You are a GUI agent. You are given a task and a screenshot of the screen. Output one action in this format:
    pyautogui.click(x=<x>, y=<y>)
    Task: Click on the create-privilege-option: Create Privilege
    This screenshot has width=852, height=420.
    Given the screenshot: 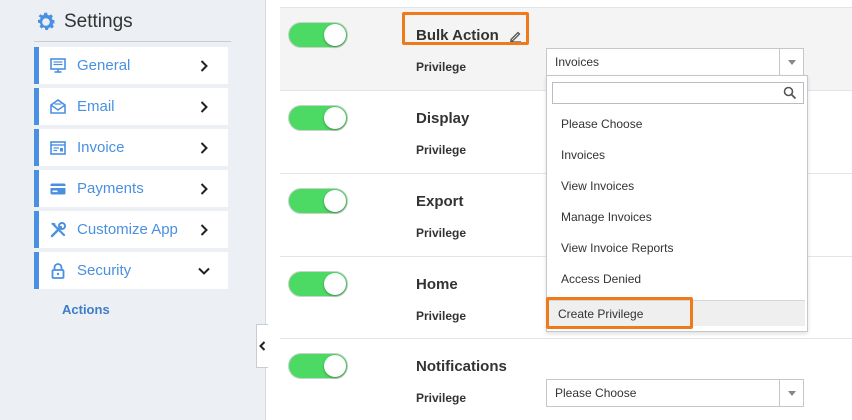 What is the action you would take?
    pyautogui.click(x=676, y=313)
    